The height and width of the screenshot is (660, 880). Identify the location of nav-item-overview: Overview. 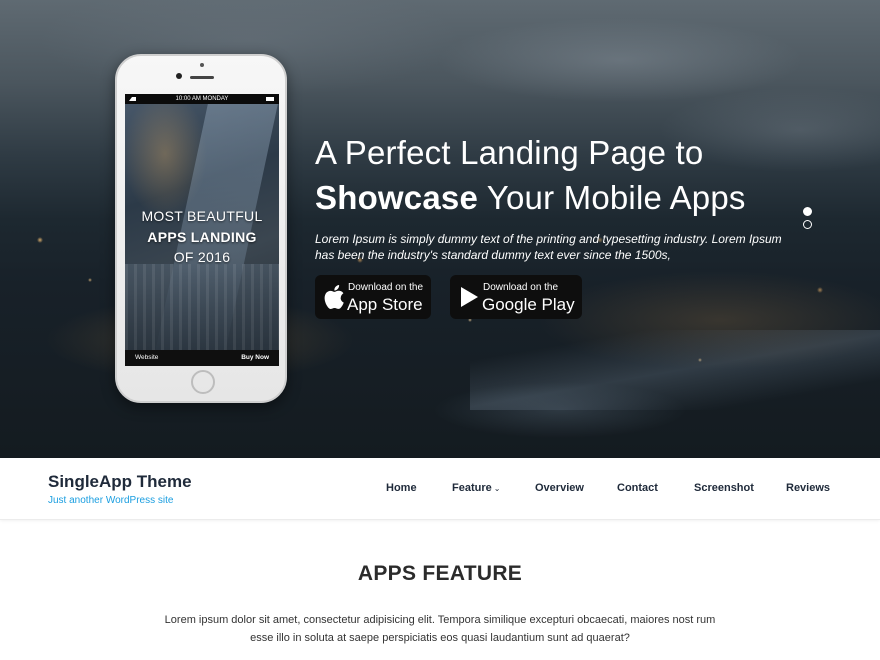
(559, 488).